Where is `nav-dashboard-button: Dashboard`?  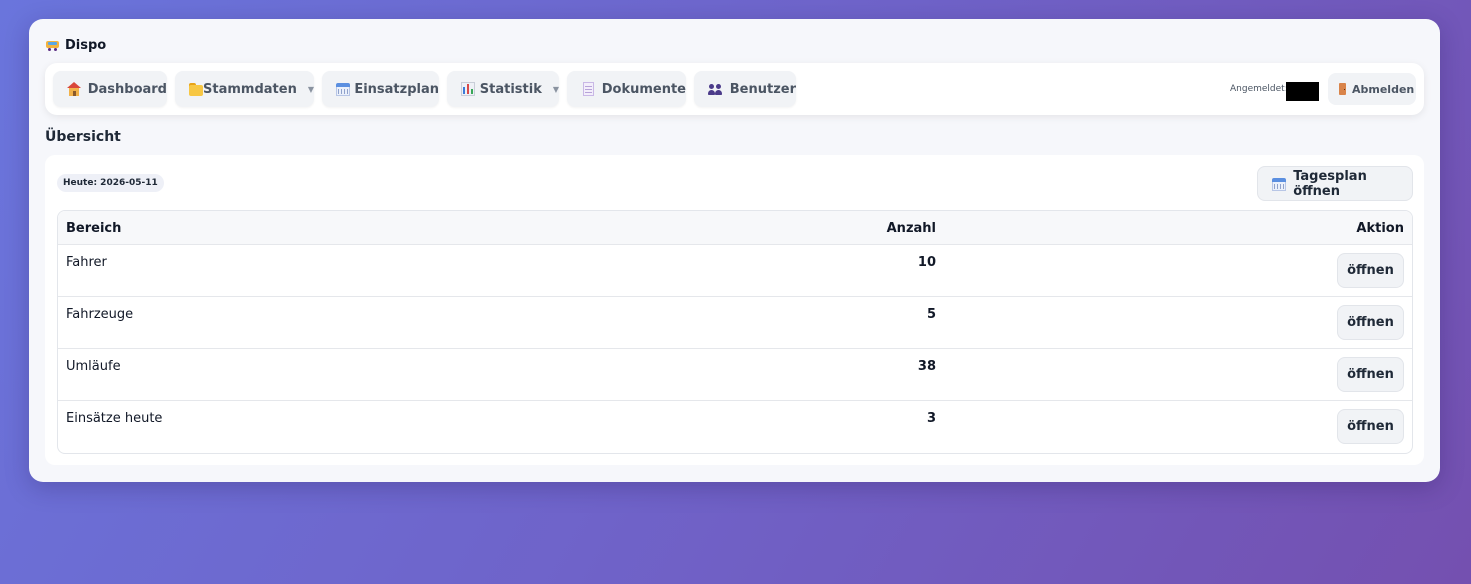
nav-dashboard-button: Dashboard is located at coordinates (110, 89).